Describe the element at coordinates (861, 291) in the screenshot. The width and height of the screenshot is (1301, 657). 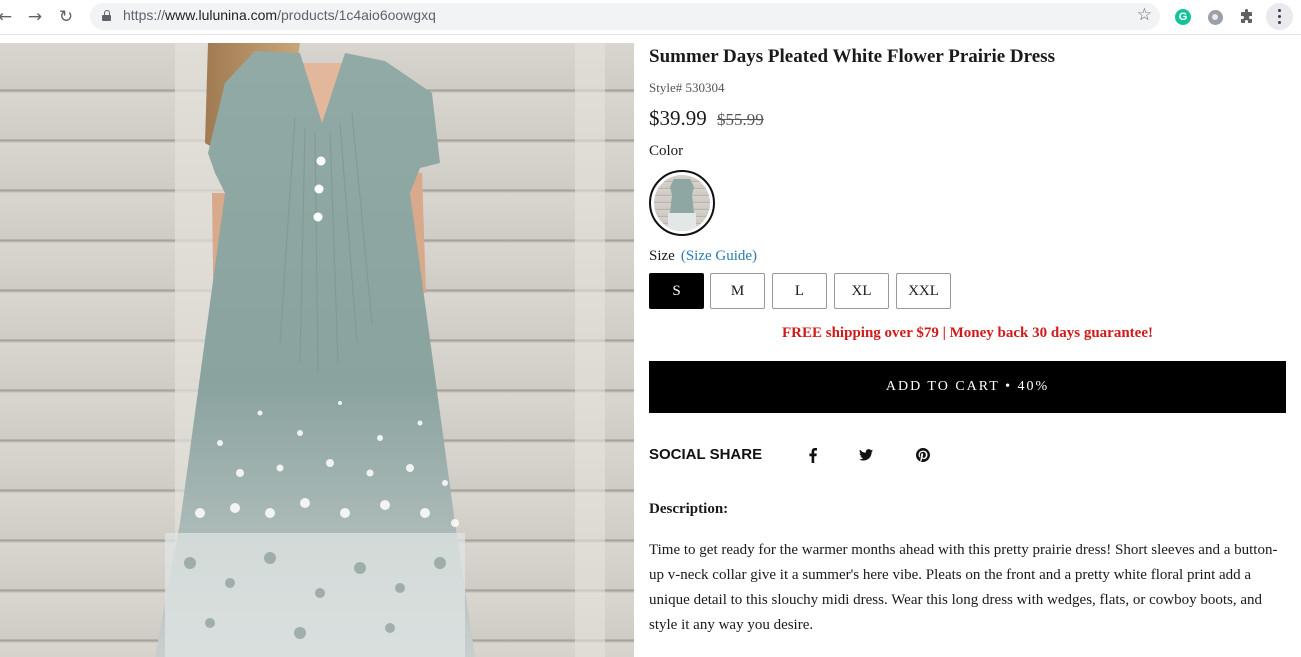
I see `size-option-xl: XL` at that location.